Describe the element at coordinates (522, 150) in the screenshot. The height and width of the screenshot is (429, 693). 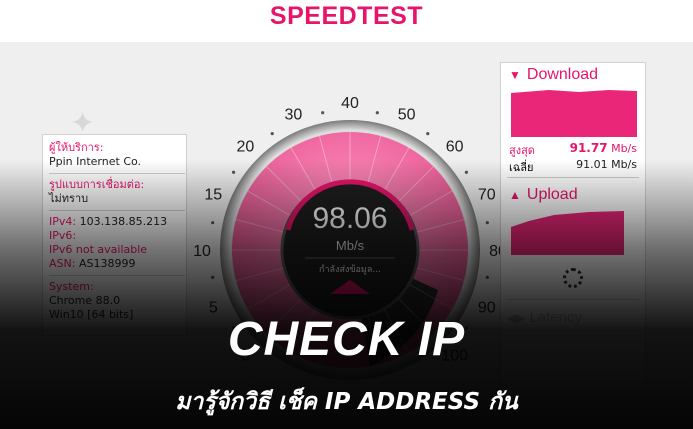
I see `download-max-label: สูงสุด` at that location.